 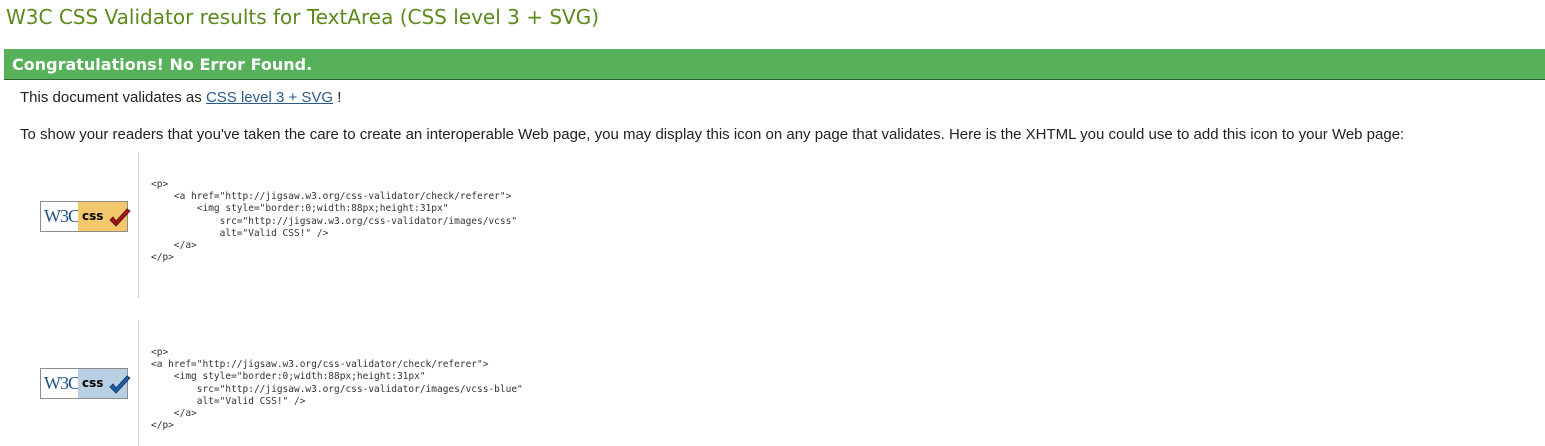 I want to click on css-level-link: CSS level 3 + SVG, so click(x=269, y=97).